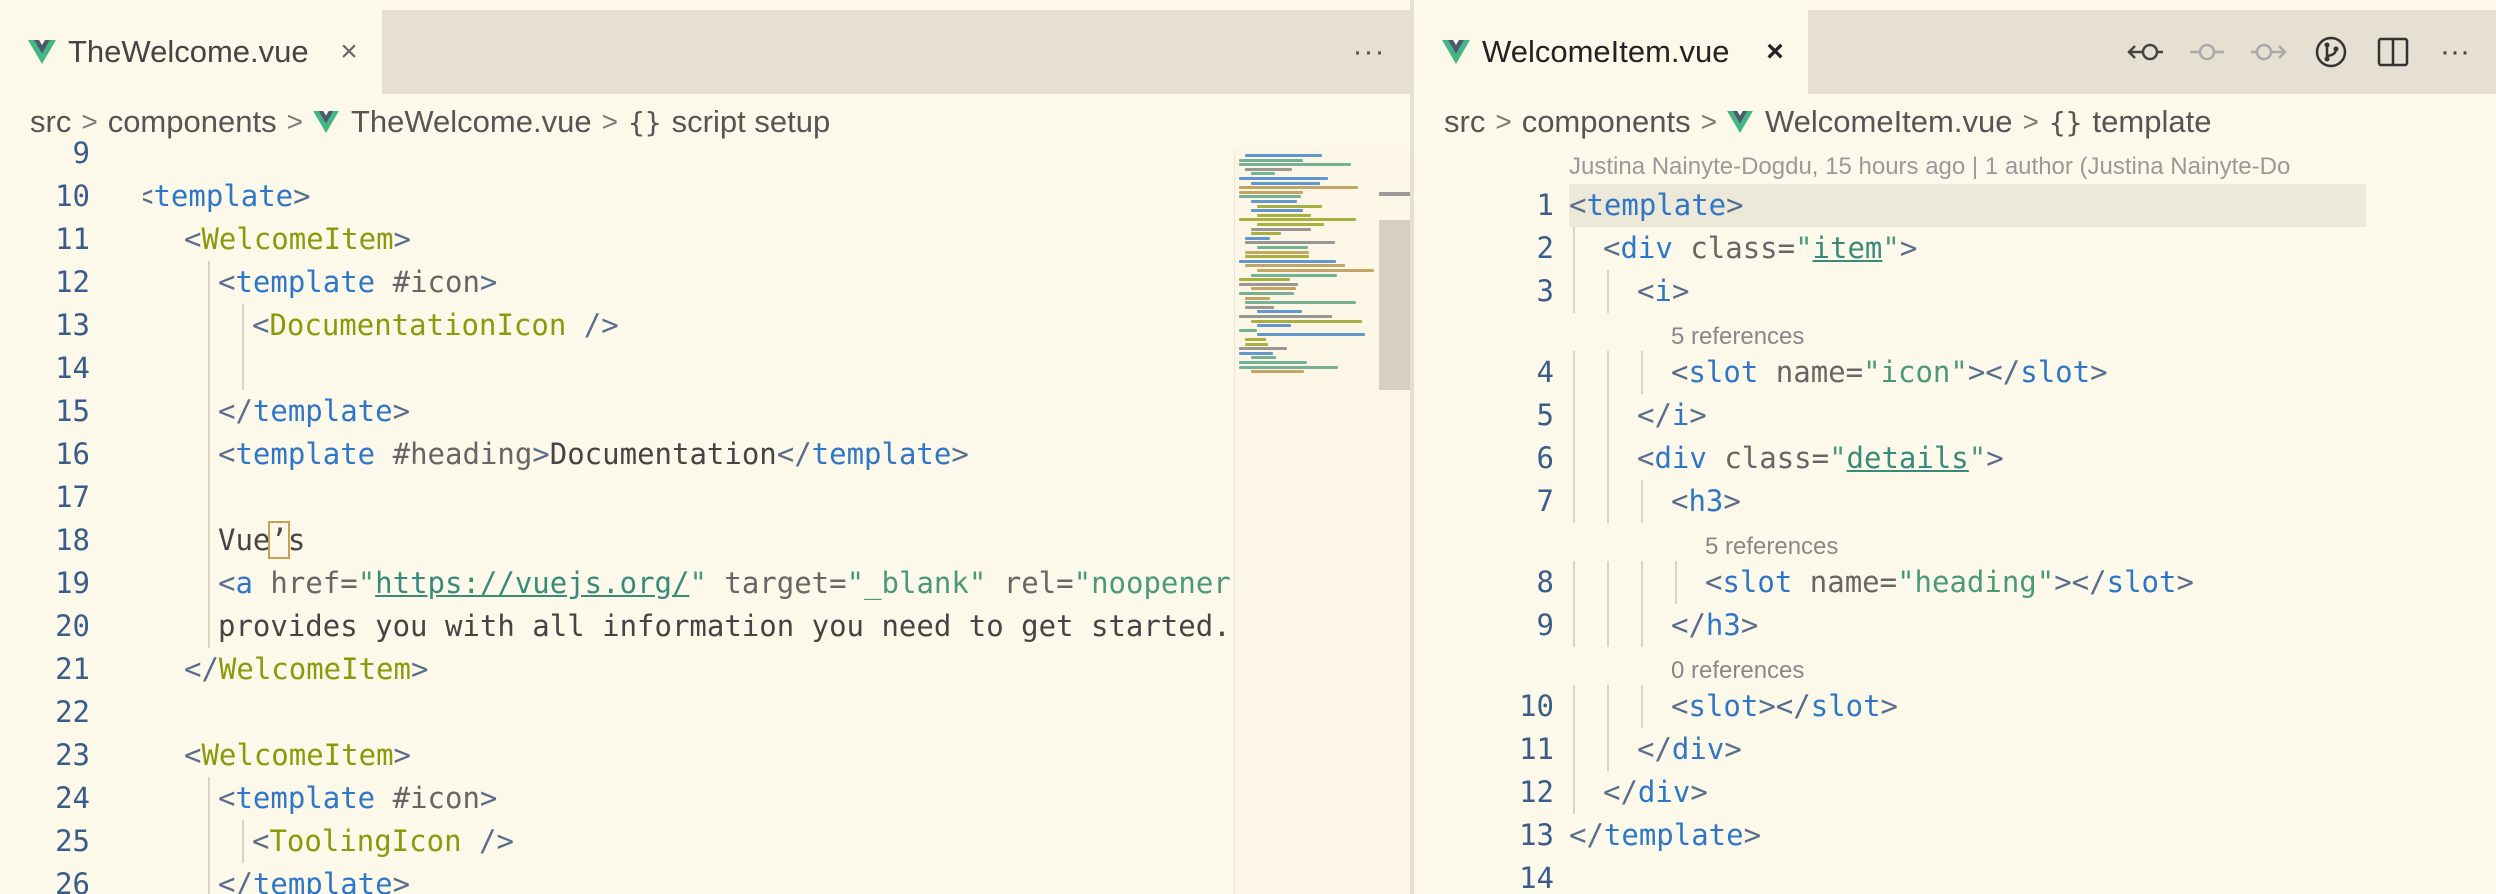  I want to click on token-comp: DocumentationIcon, so click(418, 325).